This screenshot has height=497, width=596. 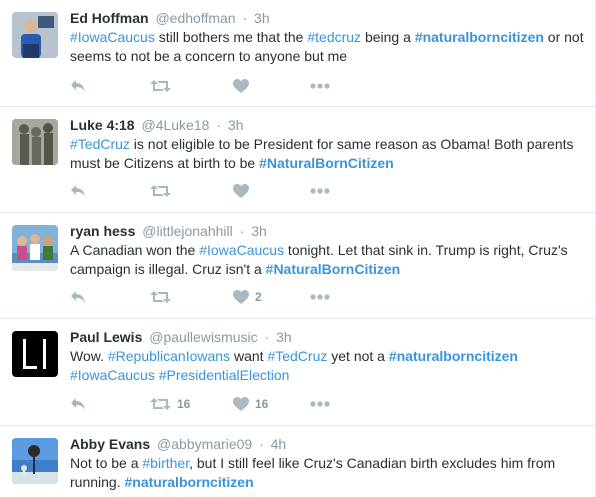 I want to click on user-name: ryan hess, so click(x=102, y=231).